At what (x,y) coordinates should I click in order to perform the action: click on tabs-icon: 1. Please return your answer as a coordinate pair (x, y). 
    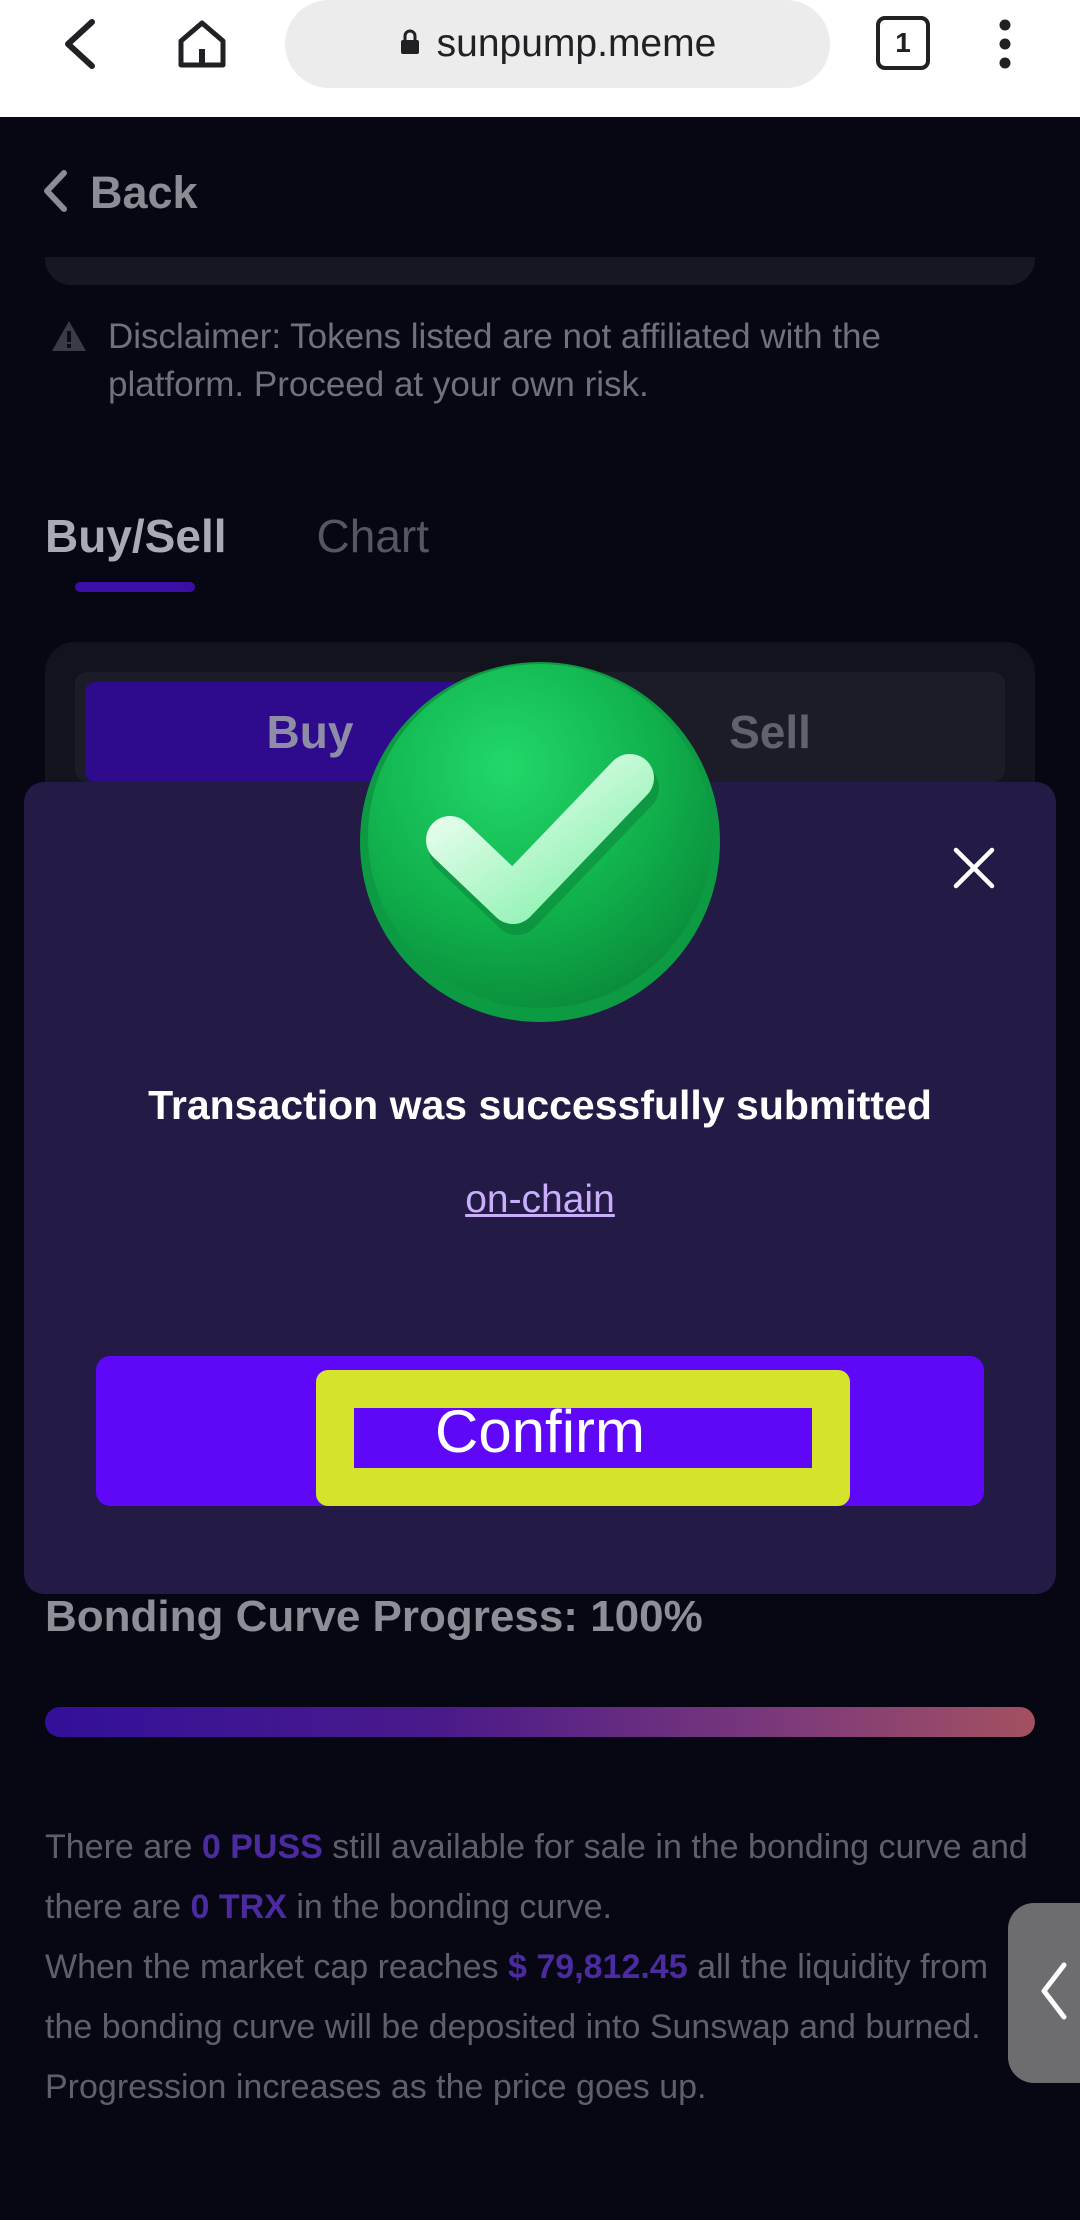
    Looking at the image, I should click on (903, 43).